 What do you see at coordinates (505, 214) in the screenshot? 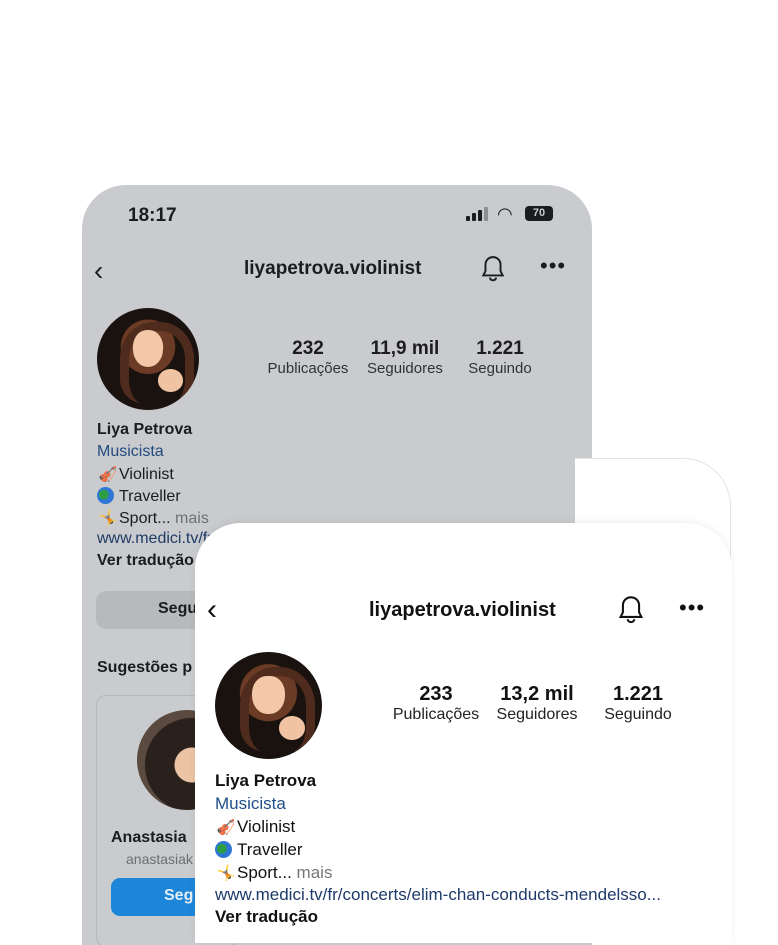
I see `wifi-icon: ◠` at bounding box center [505, 214].